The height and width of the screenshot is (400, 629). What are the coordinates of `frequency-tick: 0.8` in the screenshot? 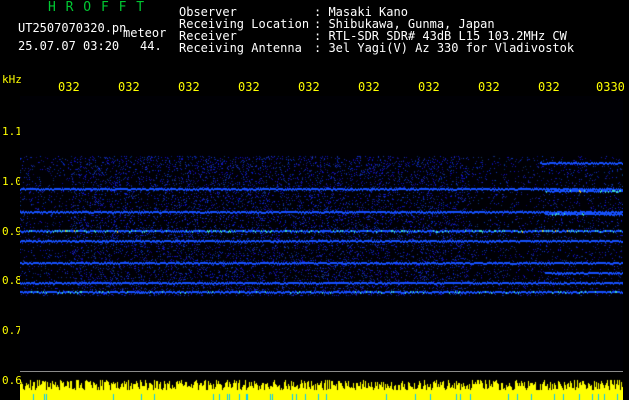 It's located at (12, 280).